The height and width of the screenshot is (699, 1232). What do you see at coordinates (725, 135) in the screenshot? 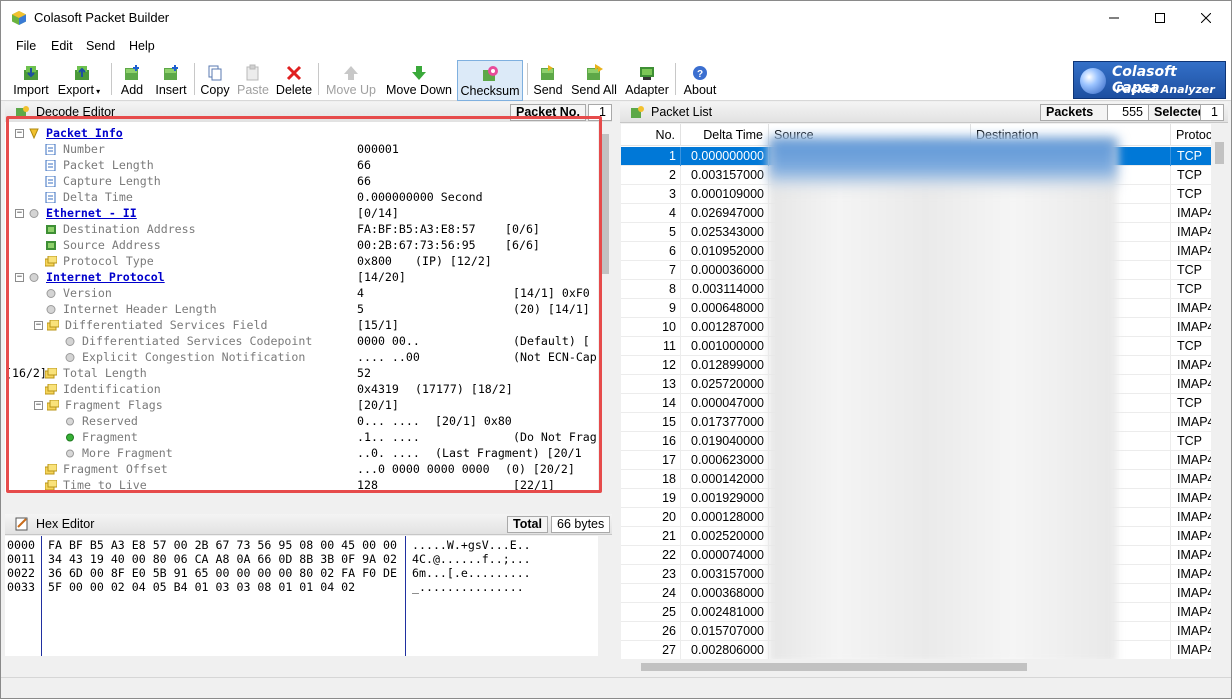
I see `column-delta-time: Delta Time` at bounding box center [725, 135].